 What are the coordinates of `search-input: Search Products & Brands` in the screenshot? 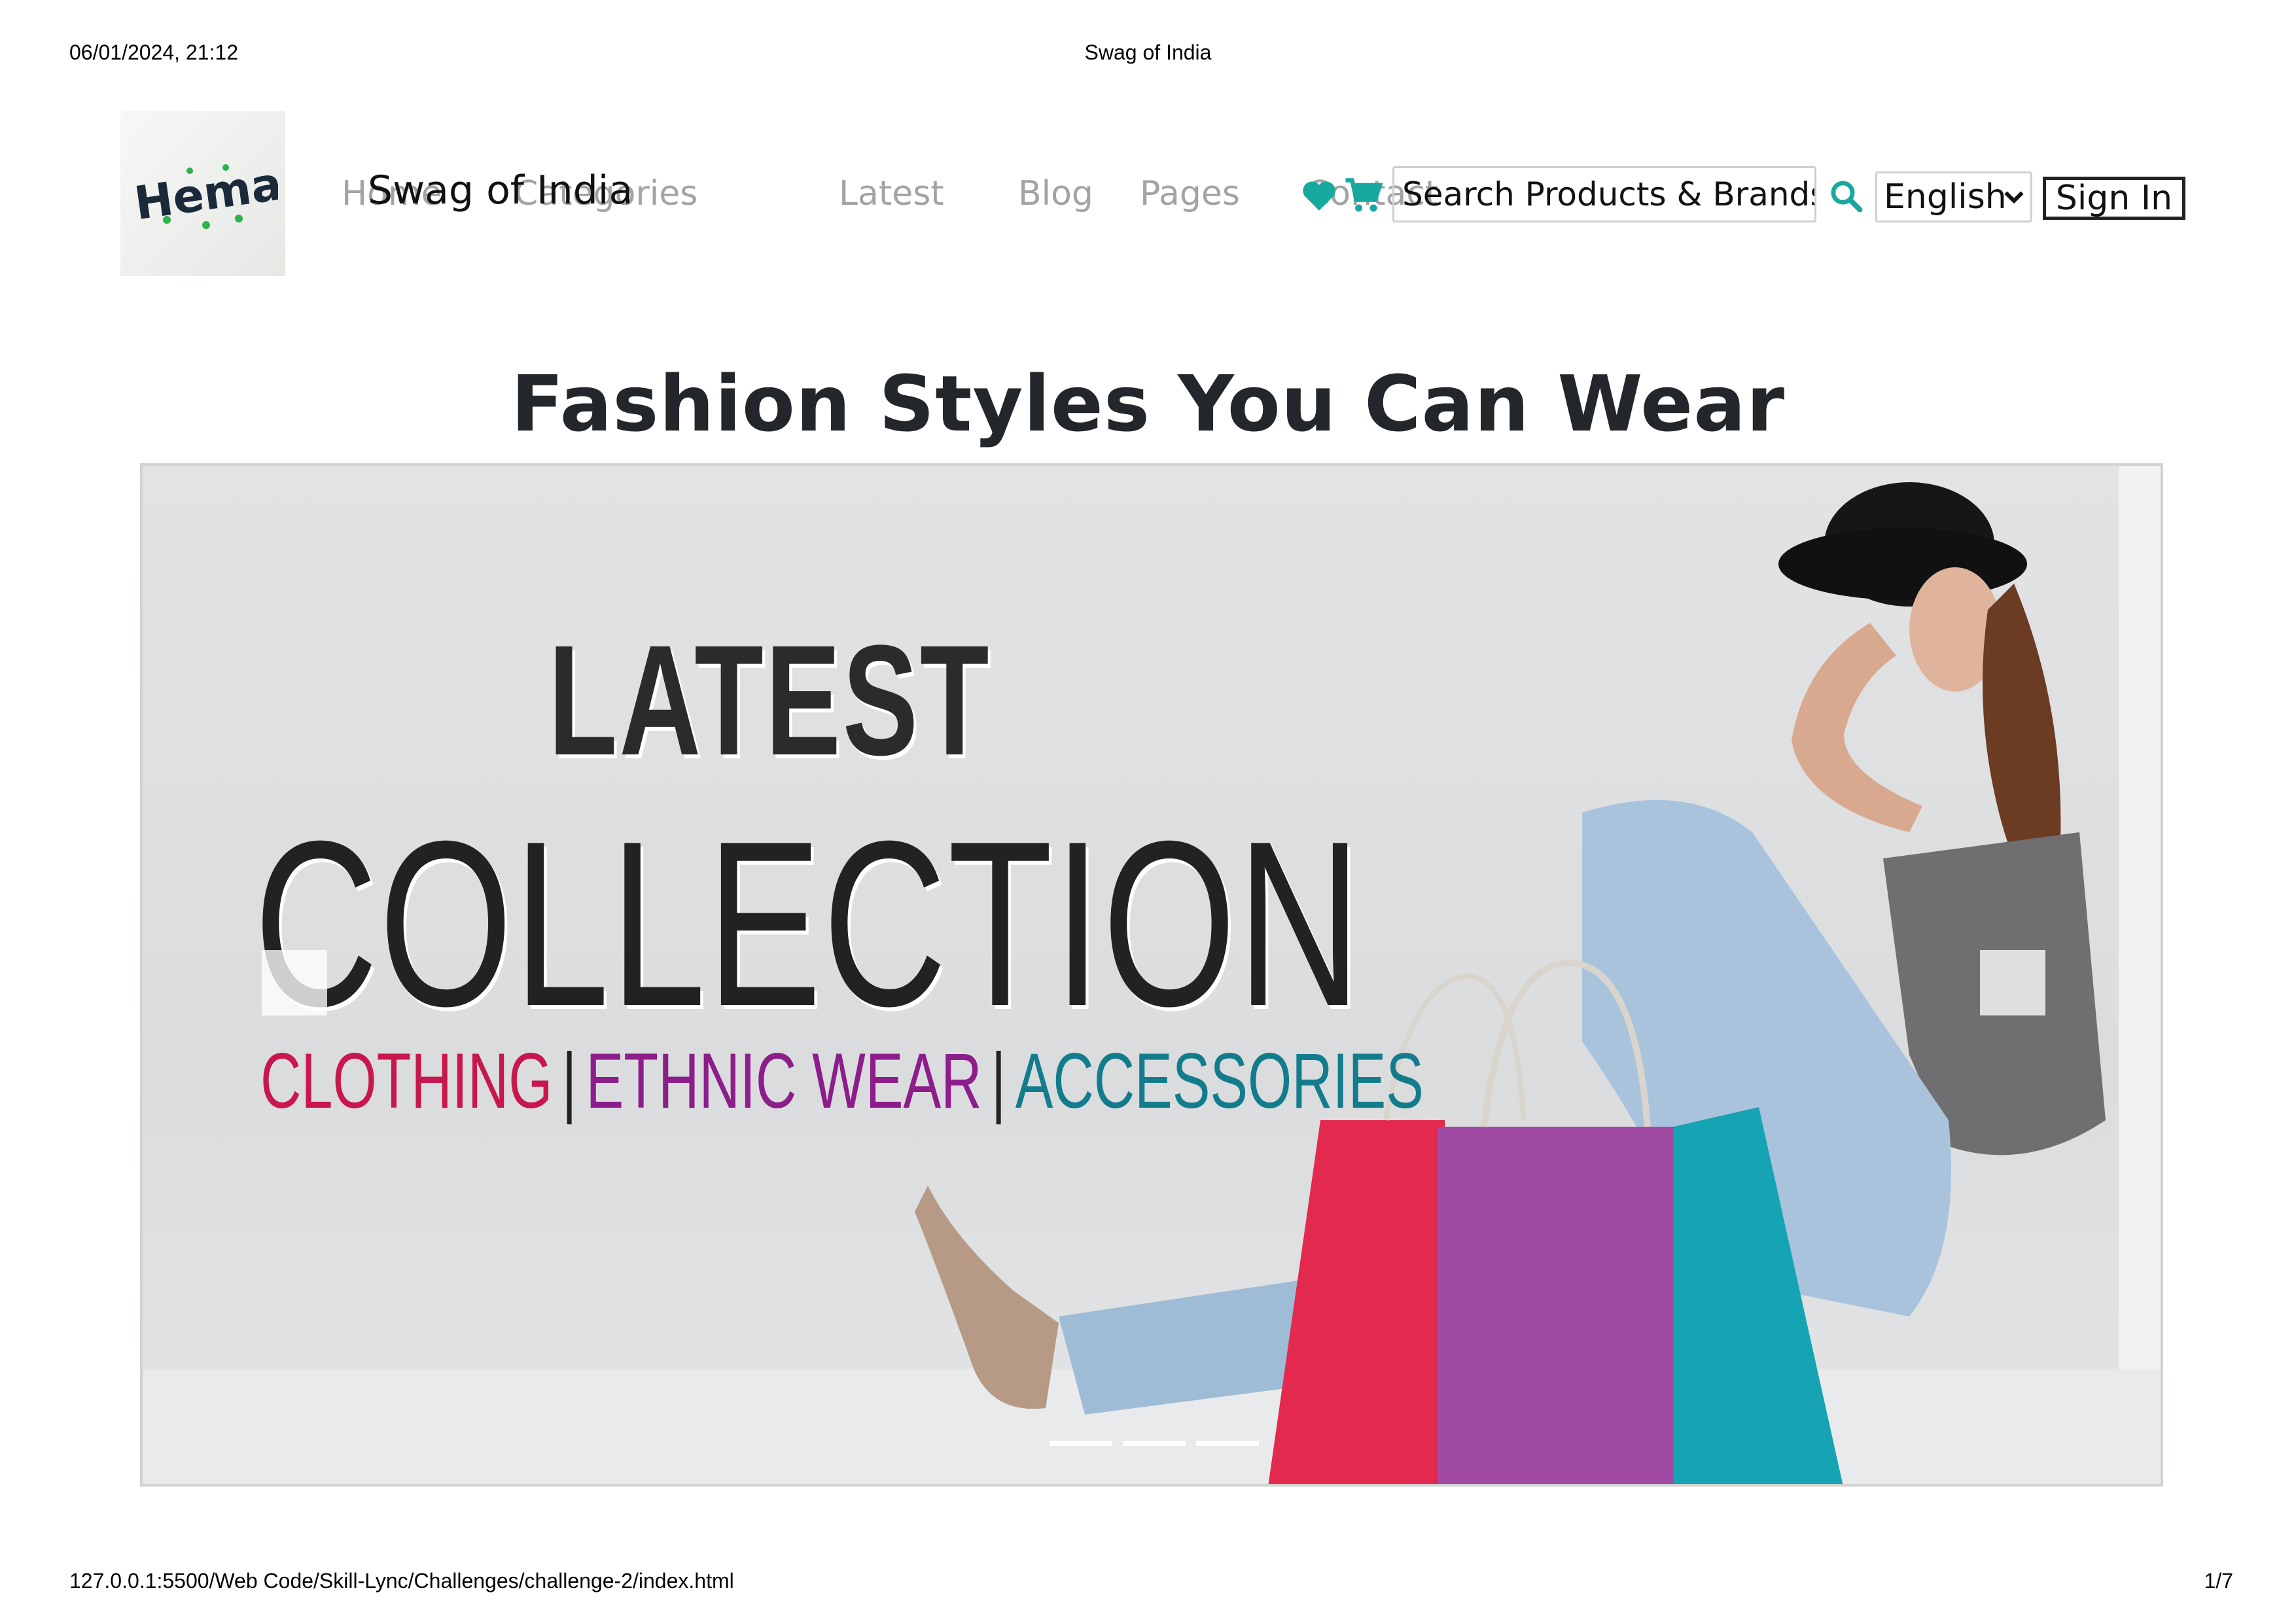 It's located at (1604, 194).